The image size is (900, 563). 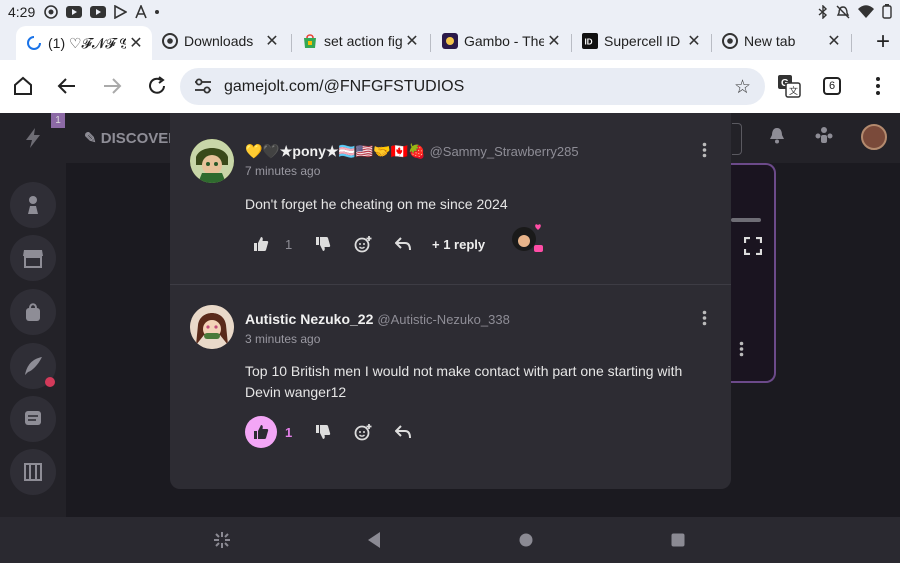 I want to click on username-handle: @Sammy_Strawberry285, so click(x=504, y=151).